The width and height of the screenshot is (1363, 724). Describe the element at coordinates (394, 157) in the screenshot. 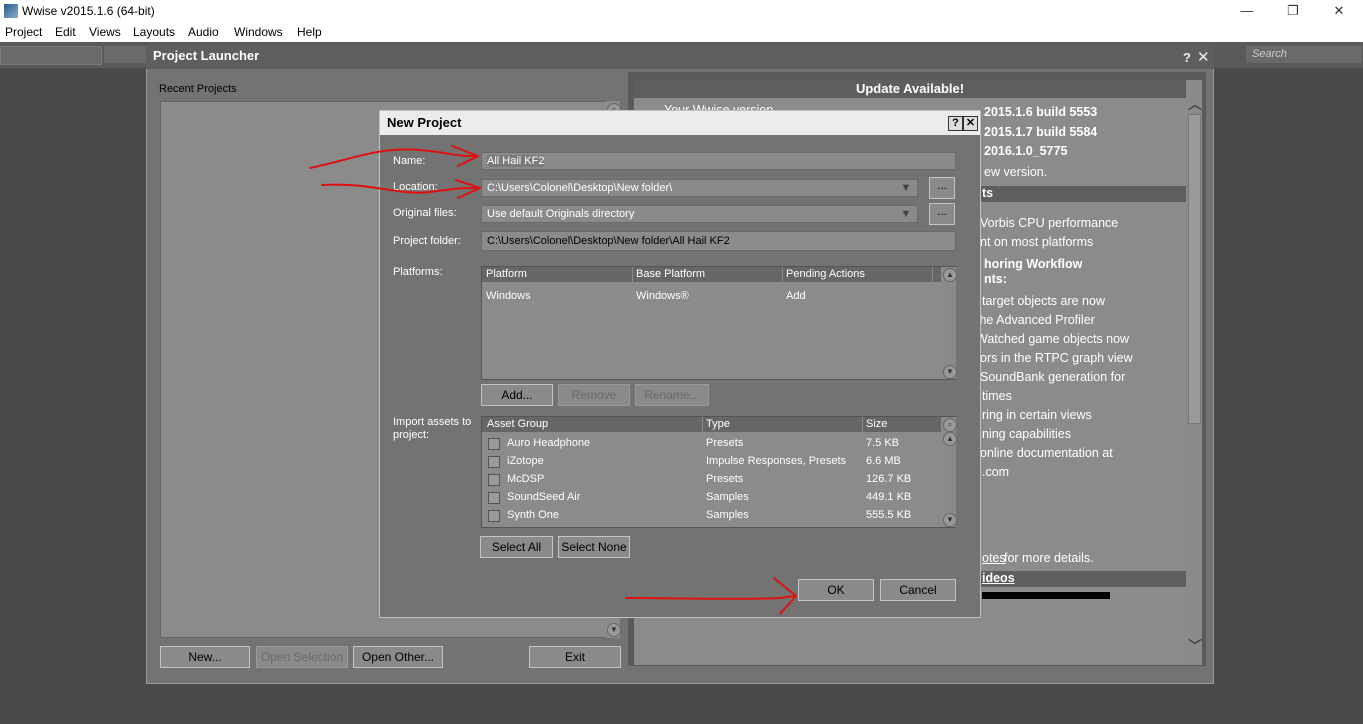

I see `annotation-arrow-name` at that location.